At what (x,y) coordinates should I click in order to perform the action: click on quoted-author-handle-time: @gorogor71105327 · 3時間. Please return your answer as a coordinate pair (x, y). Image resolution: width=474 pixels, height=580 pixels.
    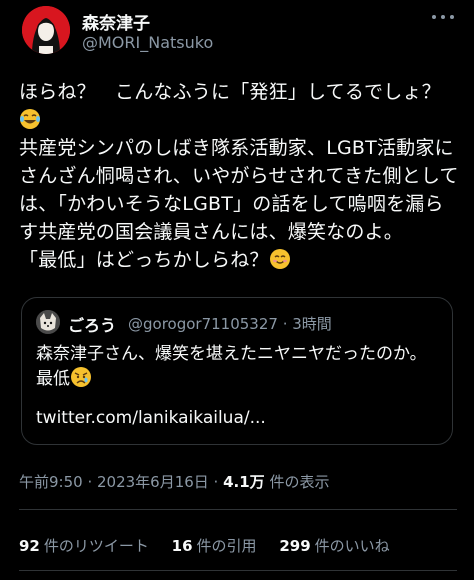
    Looking at the image, I should click on (230, 324).